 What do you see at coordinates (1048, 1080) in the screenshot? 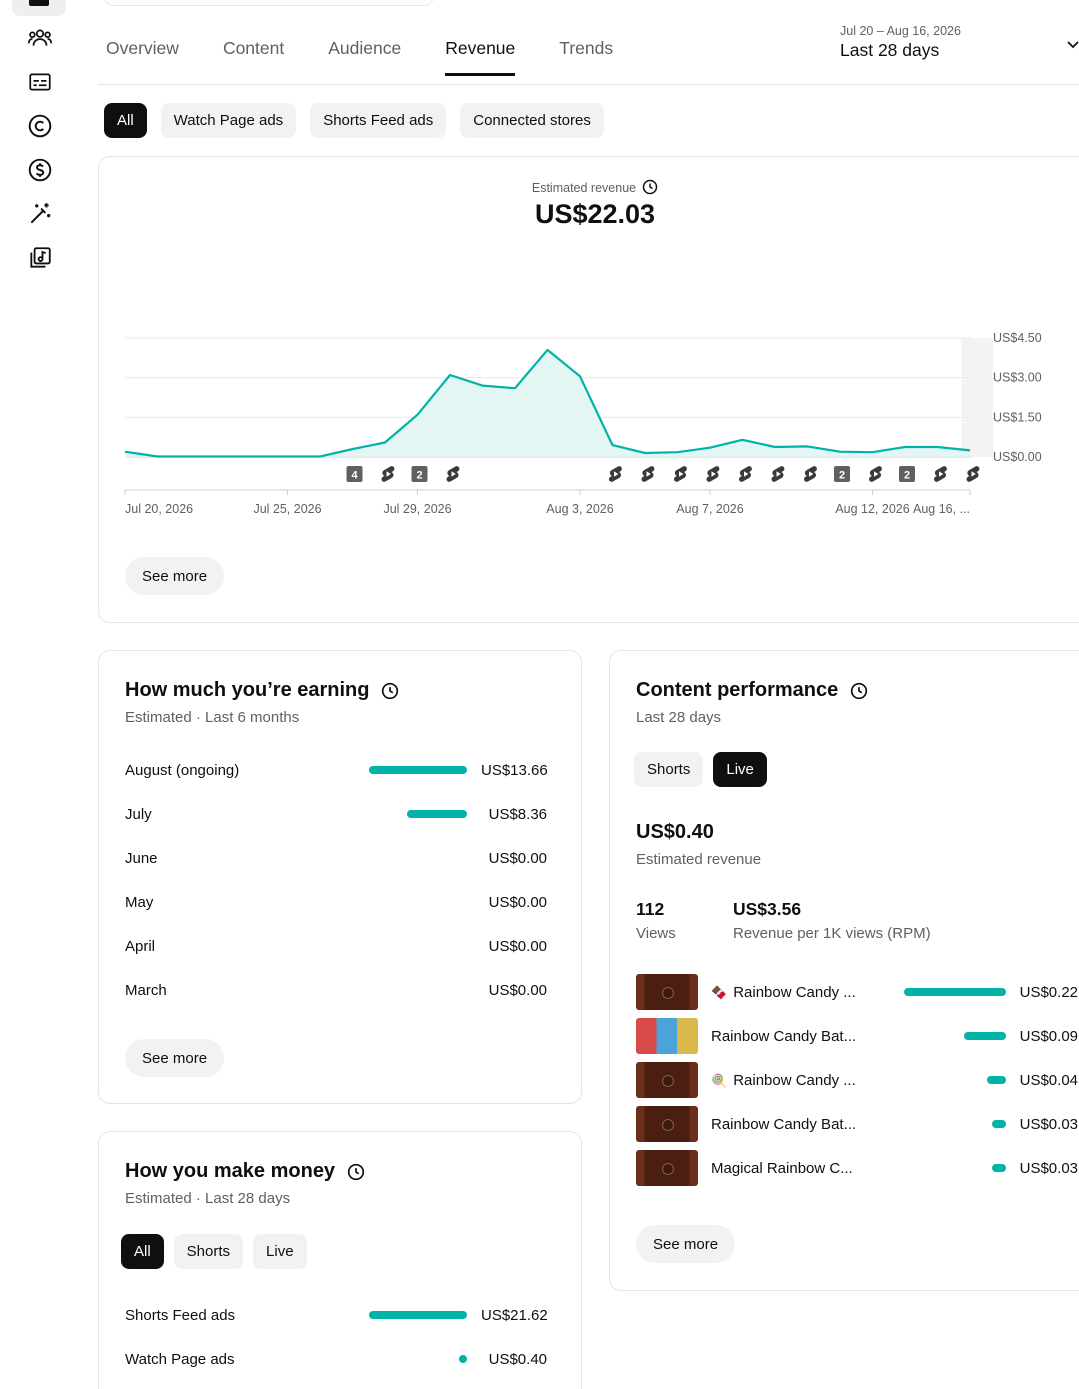
I see `video-revenue-value: US$0.04` at bounding box center [1048, 1080].